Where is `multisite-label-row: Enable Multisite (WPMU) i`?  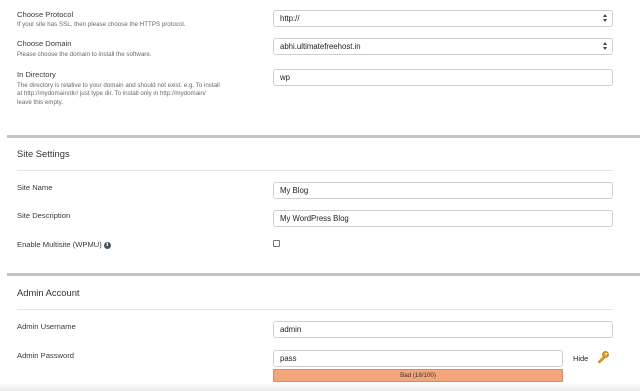
multisite-label-row: Enable Multisite (WPMU) i is located at coordinates (64, 244).